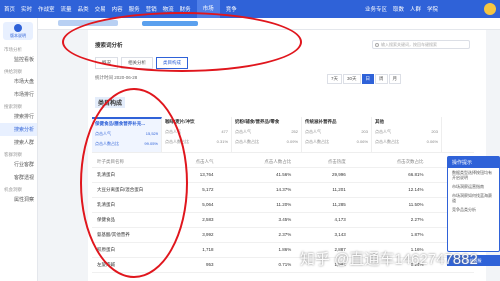 Image resolution: width=500 pixels, height=281 pixels. Describe the element at coordinates (395, 79) in the screenshot. I see `period-button: 月` at that location.